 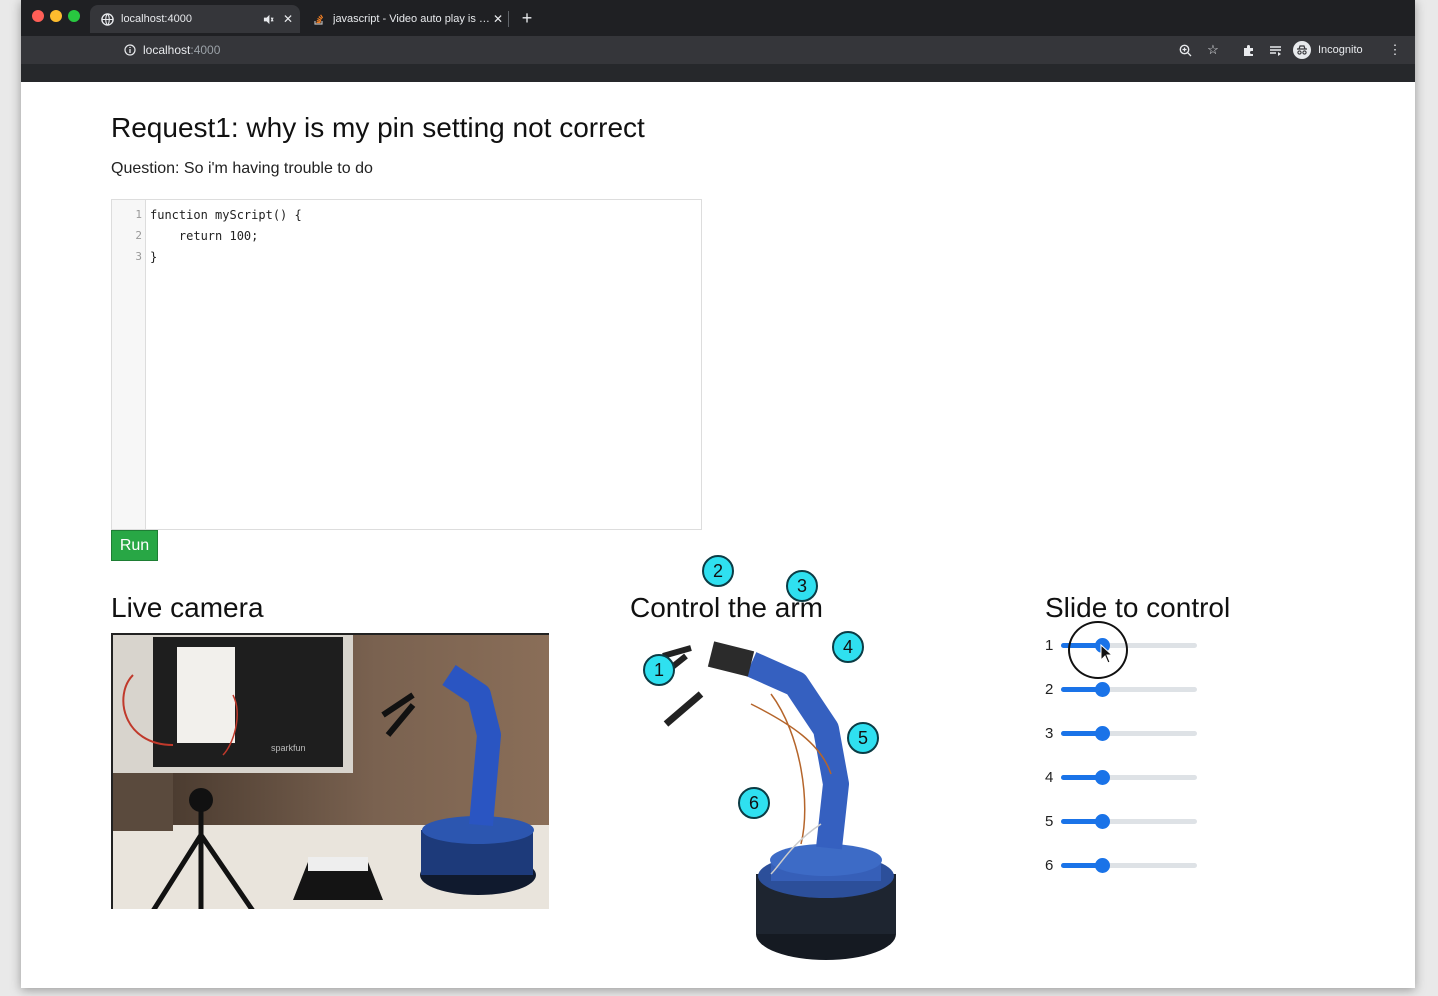 What do you see at coordinates (1185, 50) in the screenshot?
I see `zoom-icon` at bounding box center [1185, 50].